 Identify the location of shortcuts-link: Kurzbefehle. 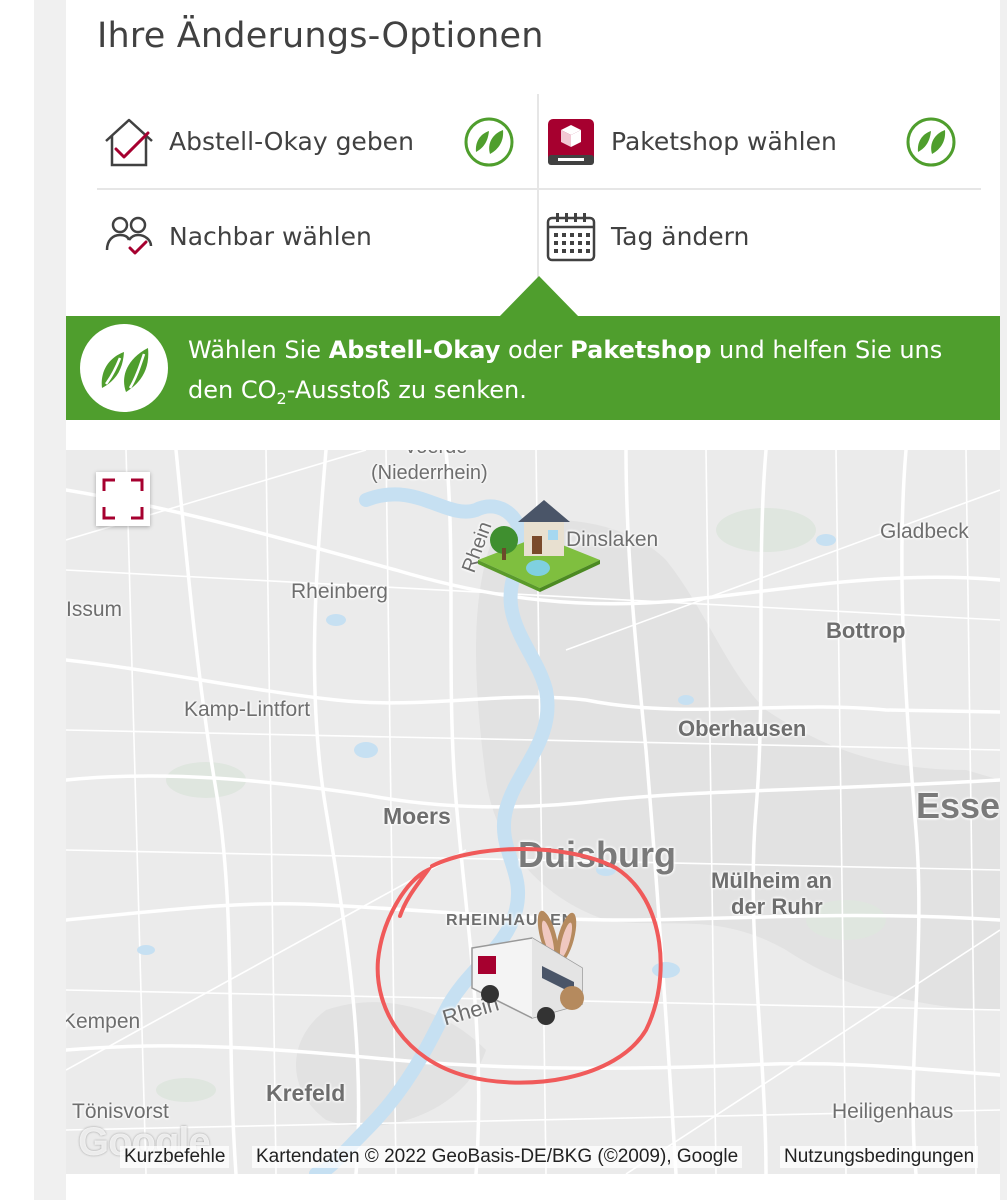
(175, 1157).